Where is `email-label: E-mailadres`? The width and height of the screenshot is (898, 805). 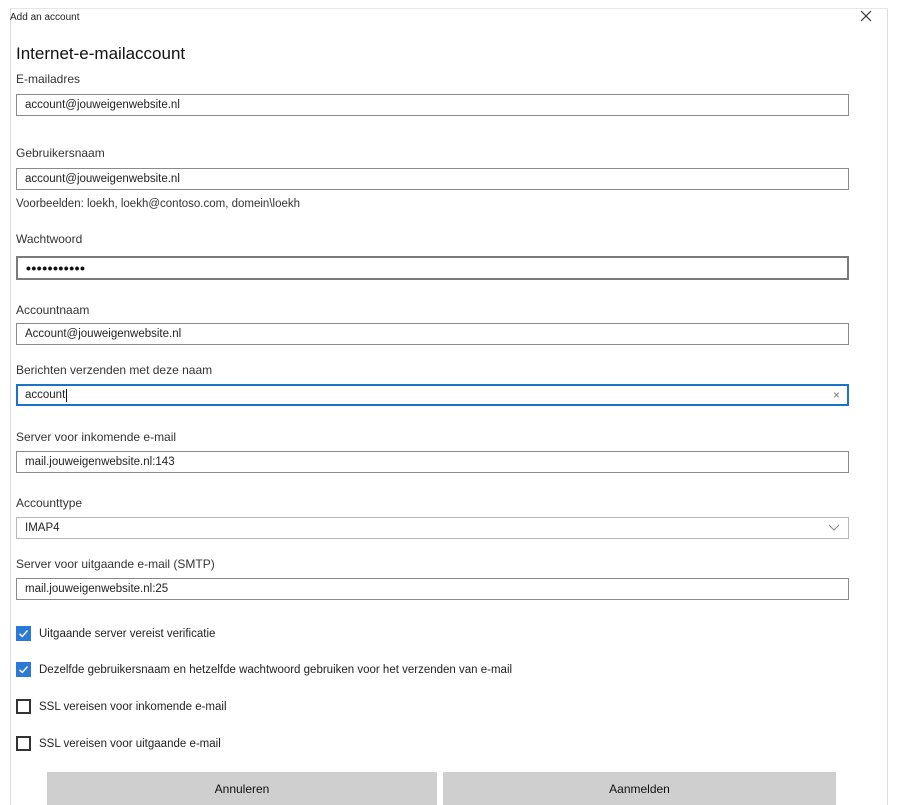
email-label: E-mailadres is located at coordinates (48, 79).